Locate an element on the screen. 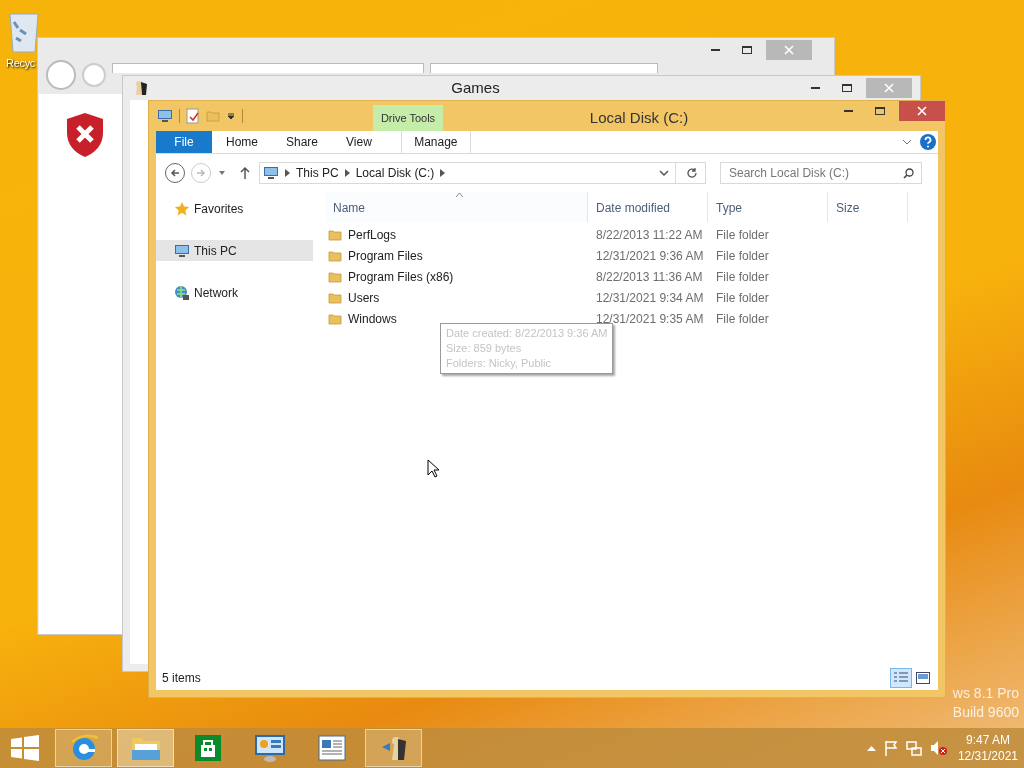 This screenshot has width=1024, height=768. caret-up-icon is located at coordinates (871, 748).